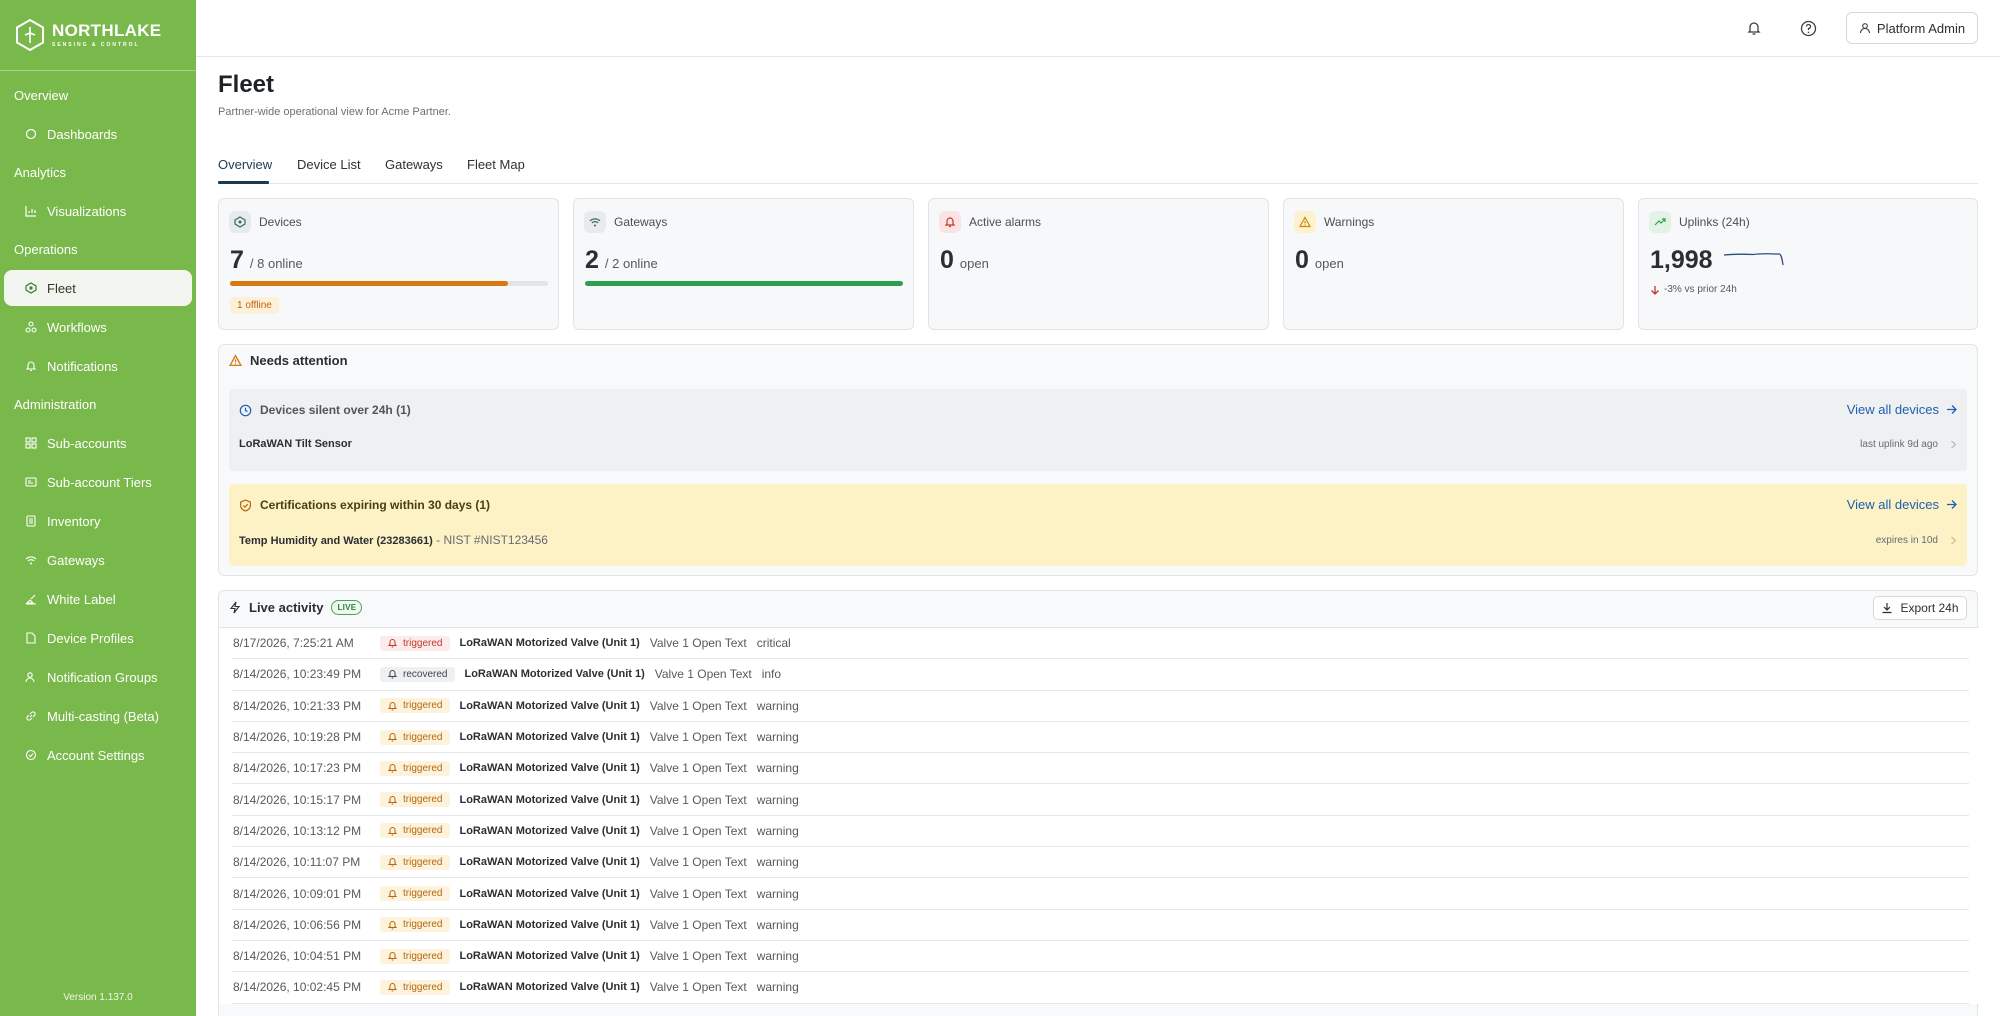  What do you see at coordinates (414, 164) in the screenshot?
I see `tab-gateways: Gateways` at bounding box center [414, 164].